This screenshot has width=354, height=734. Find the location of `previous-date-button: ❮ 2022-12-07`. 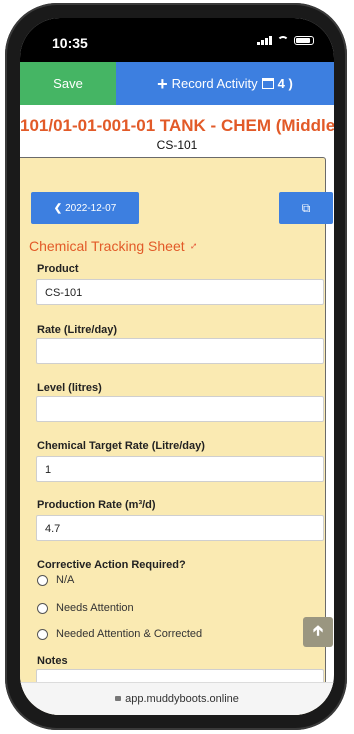

previous-date-button: ❮ 2022-12-07 is located at coordinates (85, 208).